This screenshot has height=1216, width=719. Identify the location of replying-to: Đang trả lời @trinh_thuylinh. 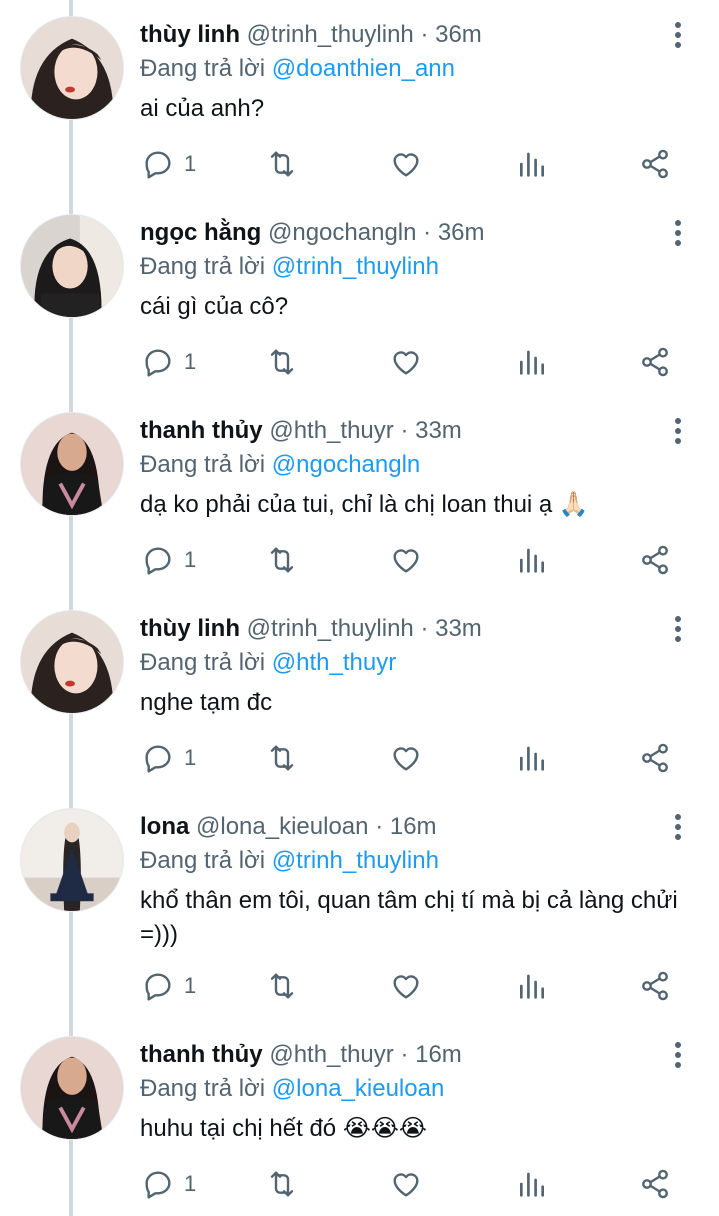
(289, 861).